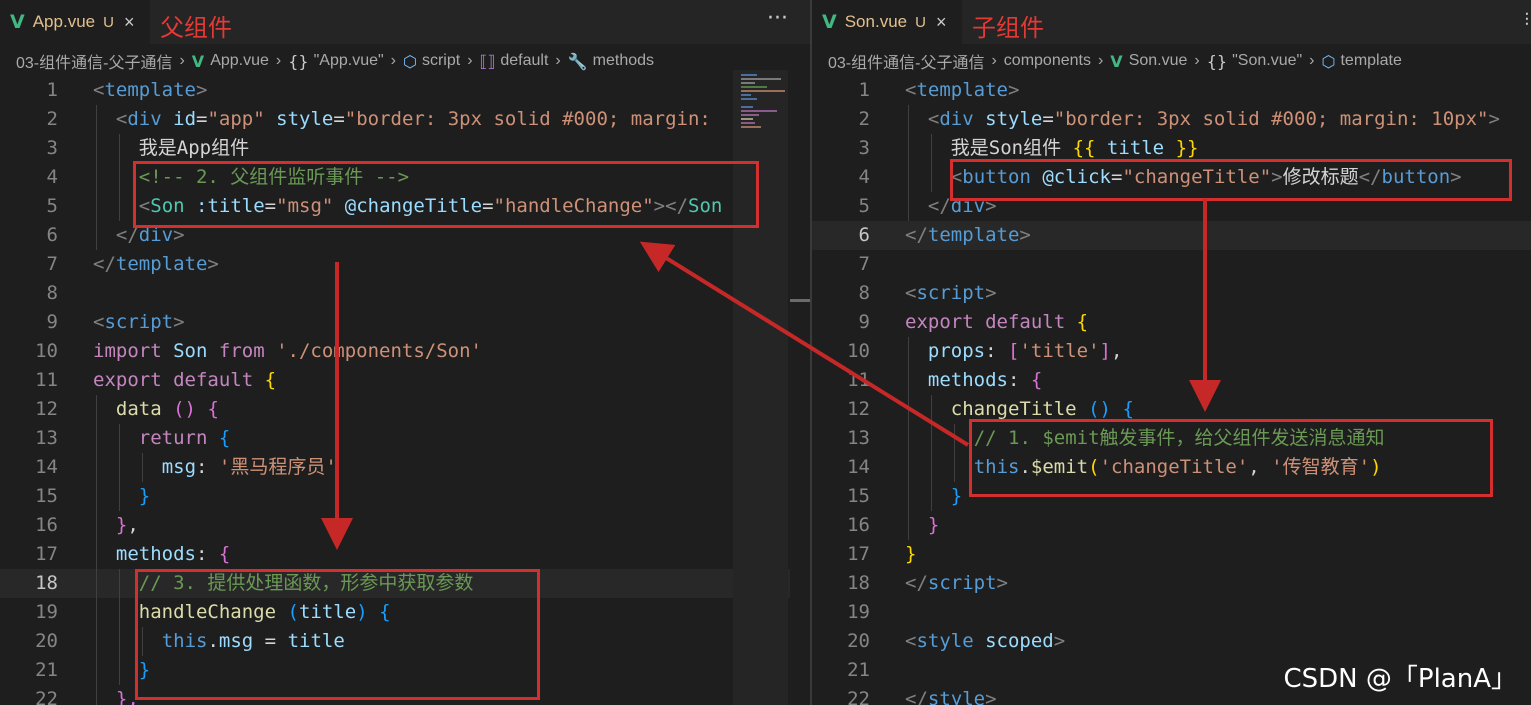 The height and width of the screenshot is (705, 1531). I want to click on line-number: 21, so click(46, 670).